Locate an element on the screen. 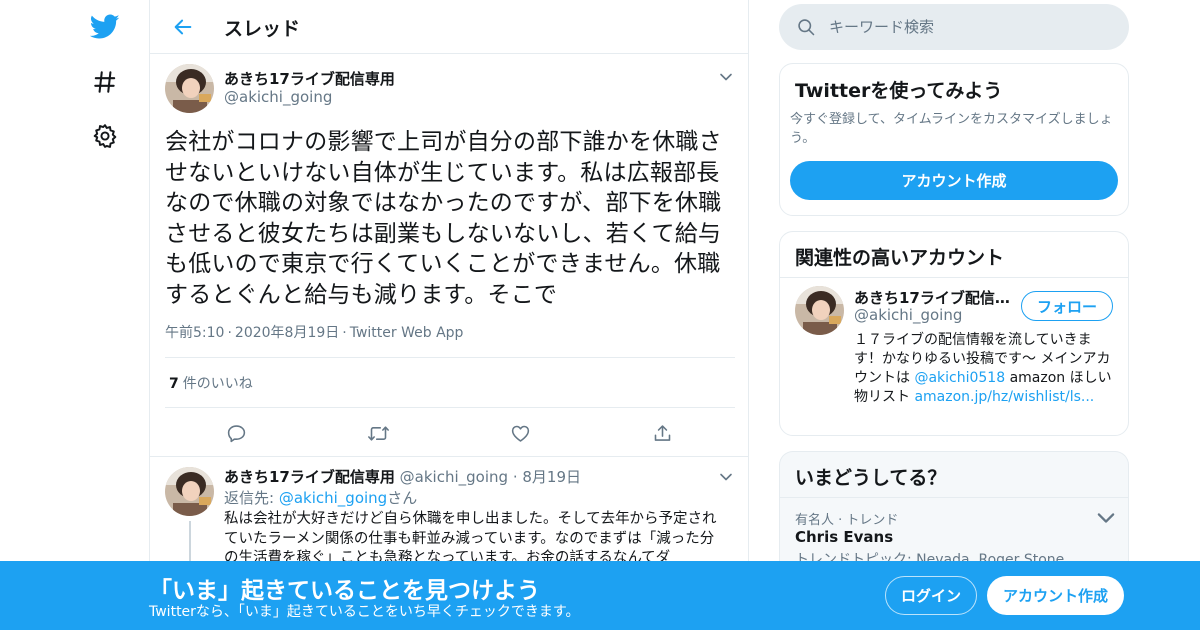 The height and width of the screenshot is (630, 1200). tweet-date: 2020年8月19日 is located at coordinates (287, 333).